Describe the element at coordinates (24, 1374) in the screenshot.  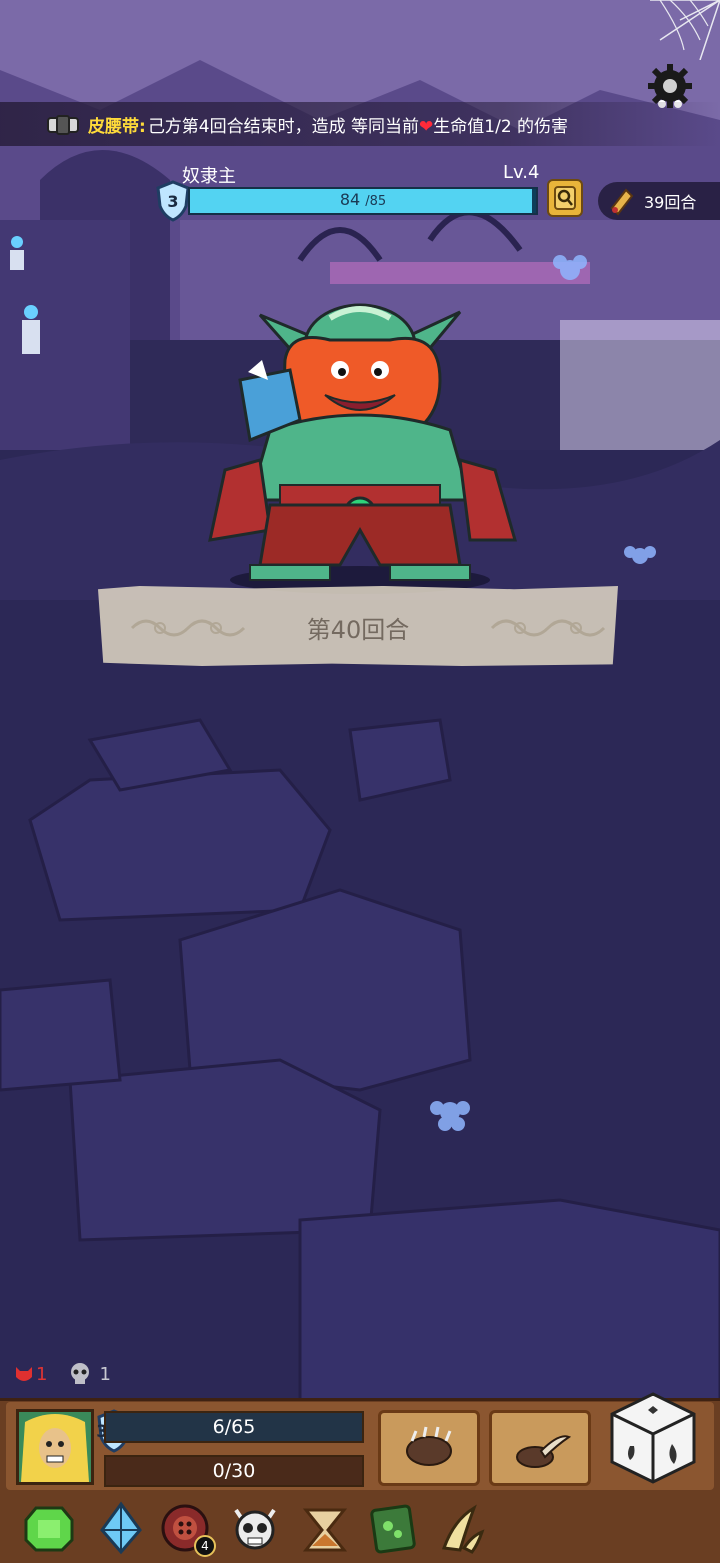
I see `rage-icon` at that location.